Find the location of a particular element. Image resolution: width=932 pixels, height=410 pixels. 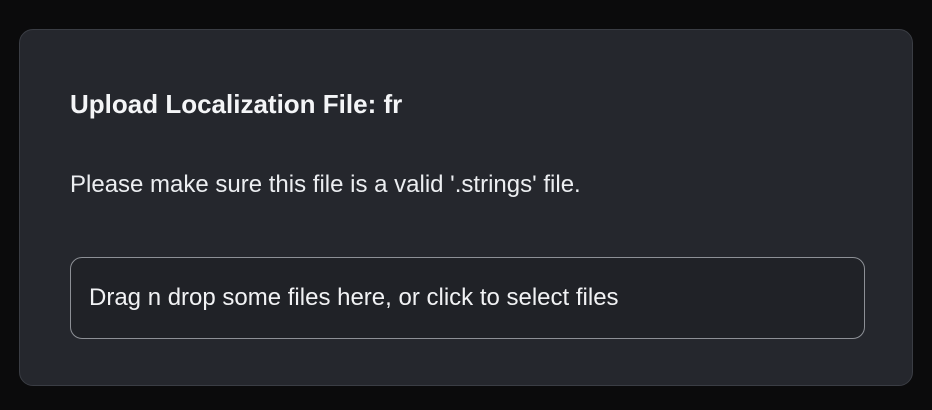

dialog-title: Upload Localization File: fr is located at coordinates (236, 104).